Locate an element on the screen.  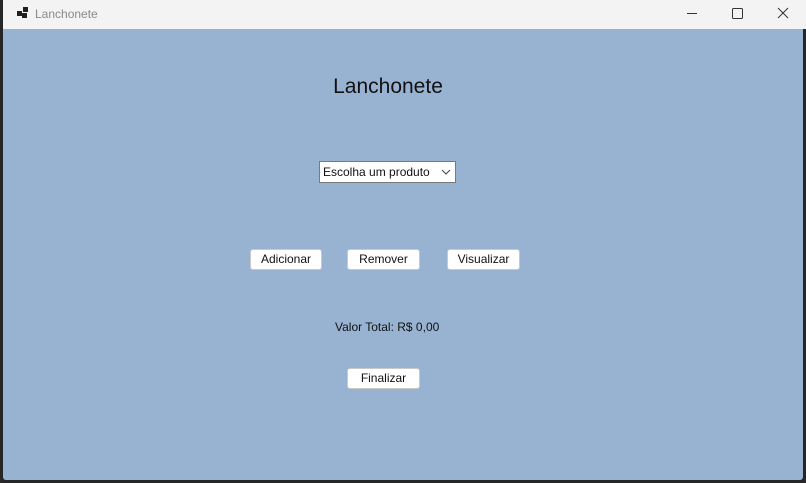
title-bar: Lanchonete is located at coordinates (404, 14).